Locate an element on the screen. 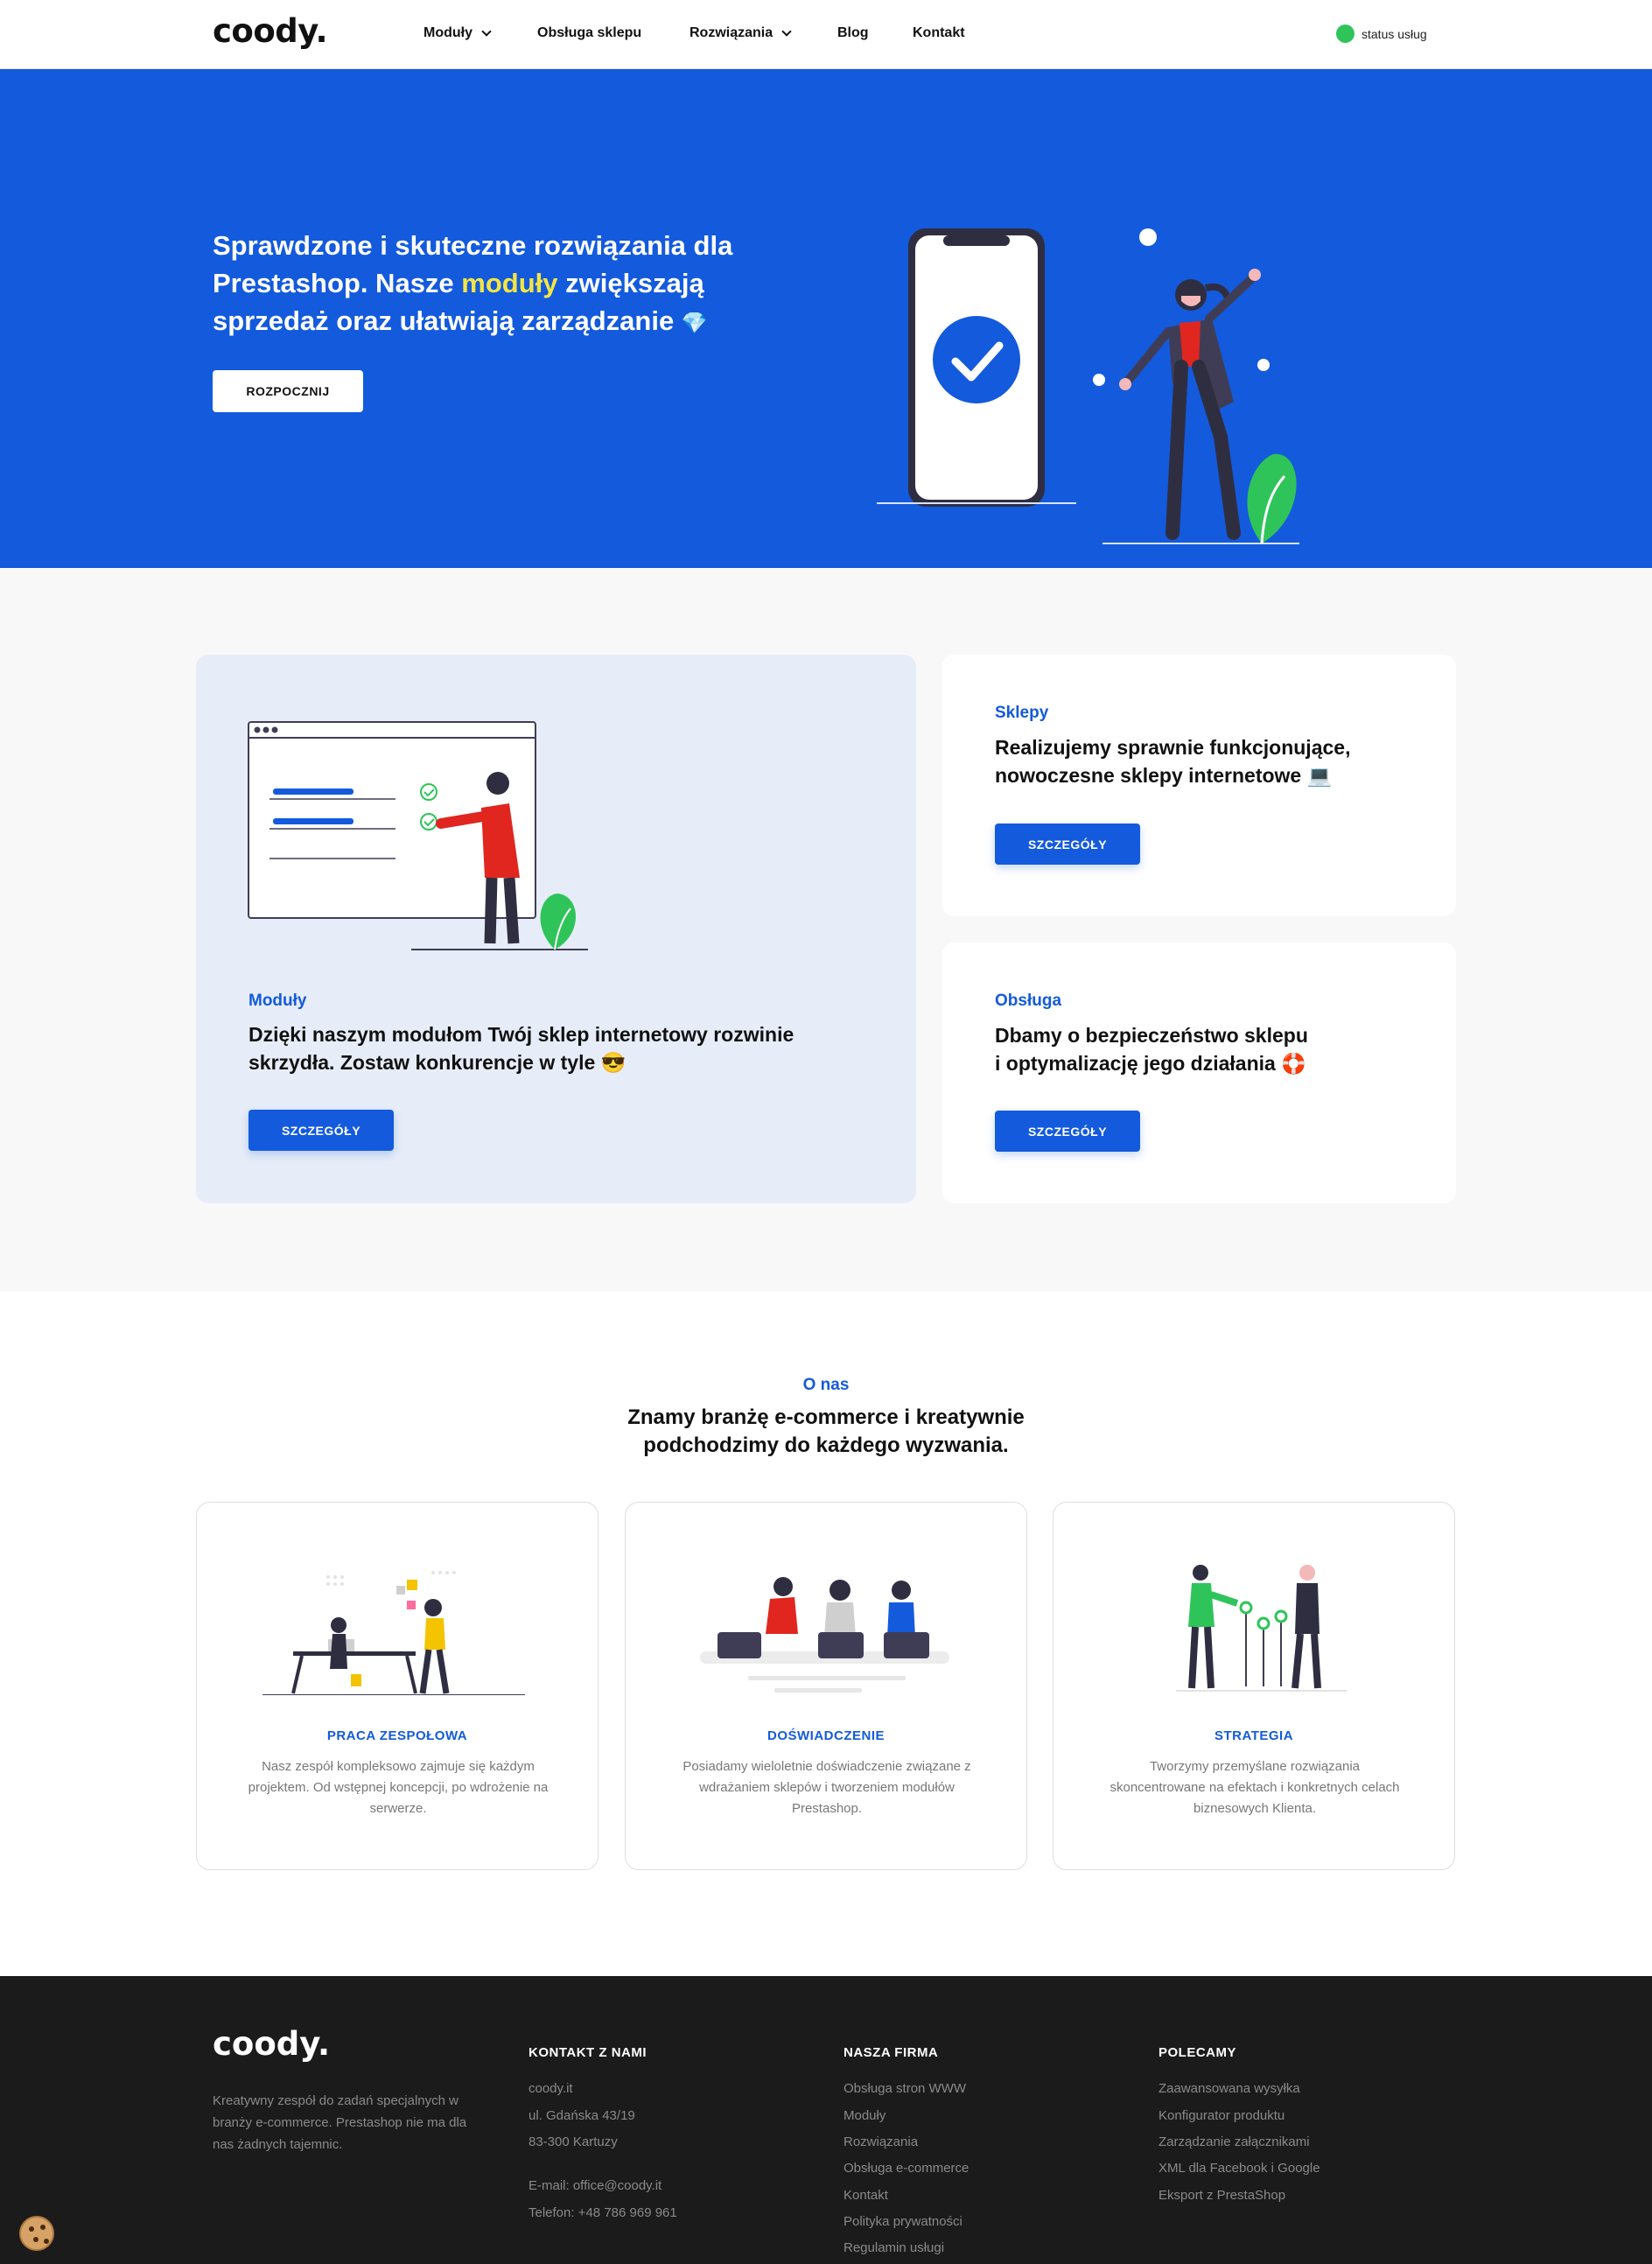 The height and width of the screenshot is (2264, 1652). teamwork-illustration is located at coordinates (393, 1633).